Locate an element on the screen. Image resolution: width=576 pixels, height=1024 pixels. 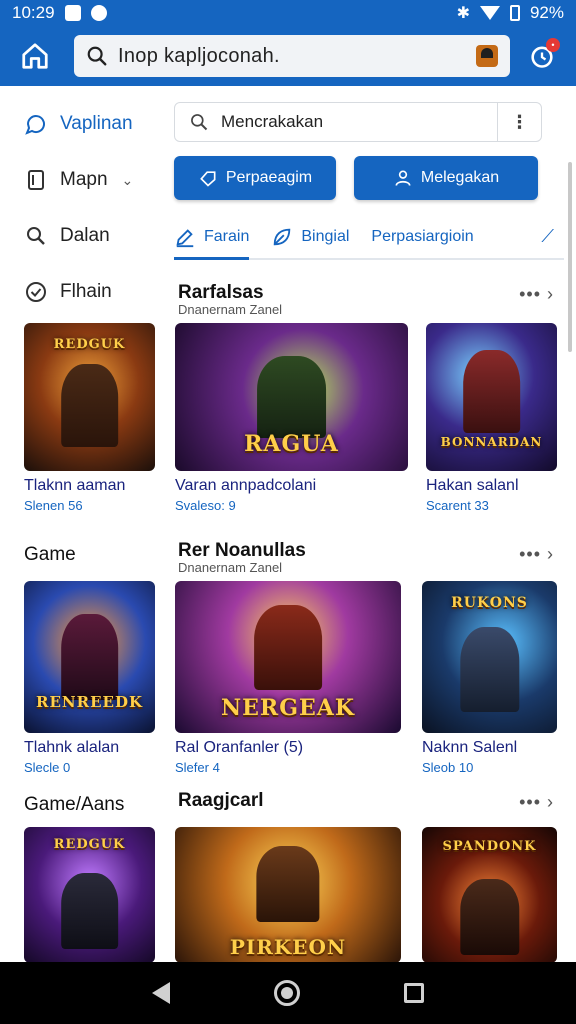
sidebar-item-label: Dalan is located at coordinates (85, 235).